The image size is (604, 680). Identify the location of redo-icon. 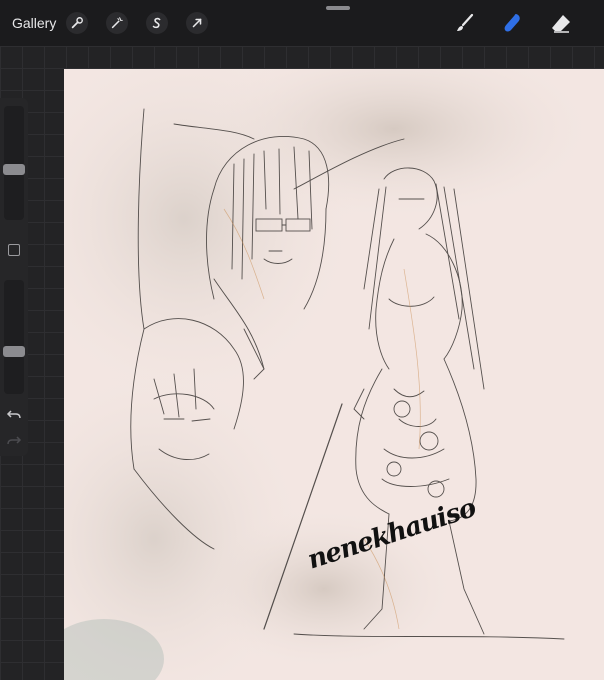
(14, 440).